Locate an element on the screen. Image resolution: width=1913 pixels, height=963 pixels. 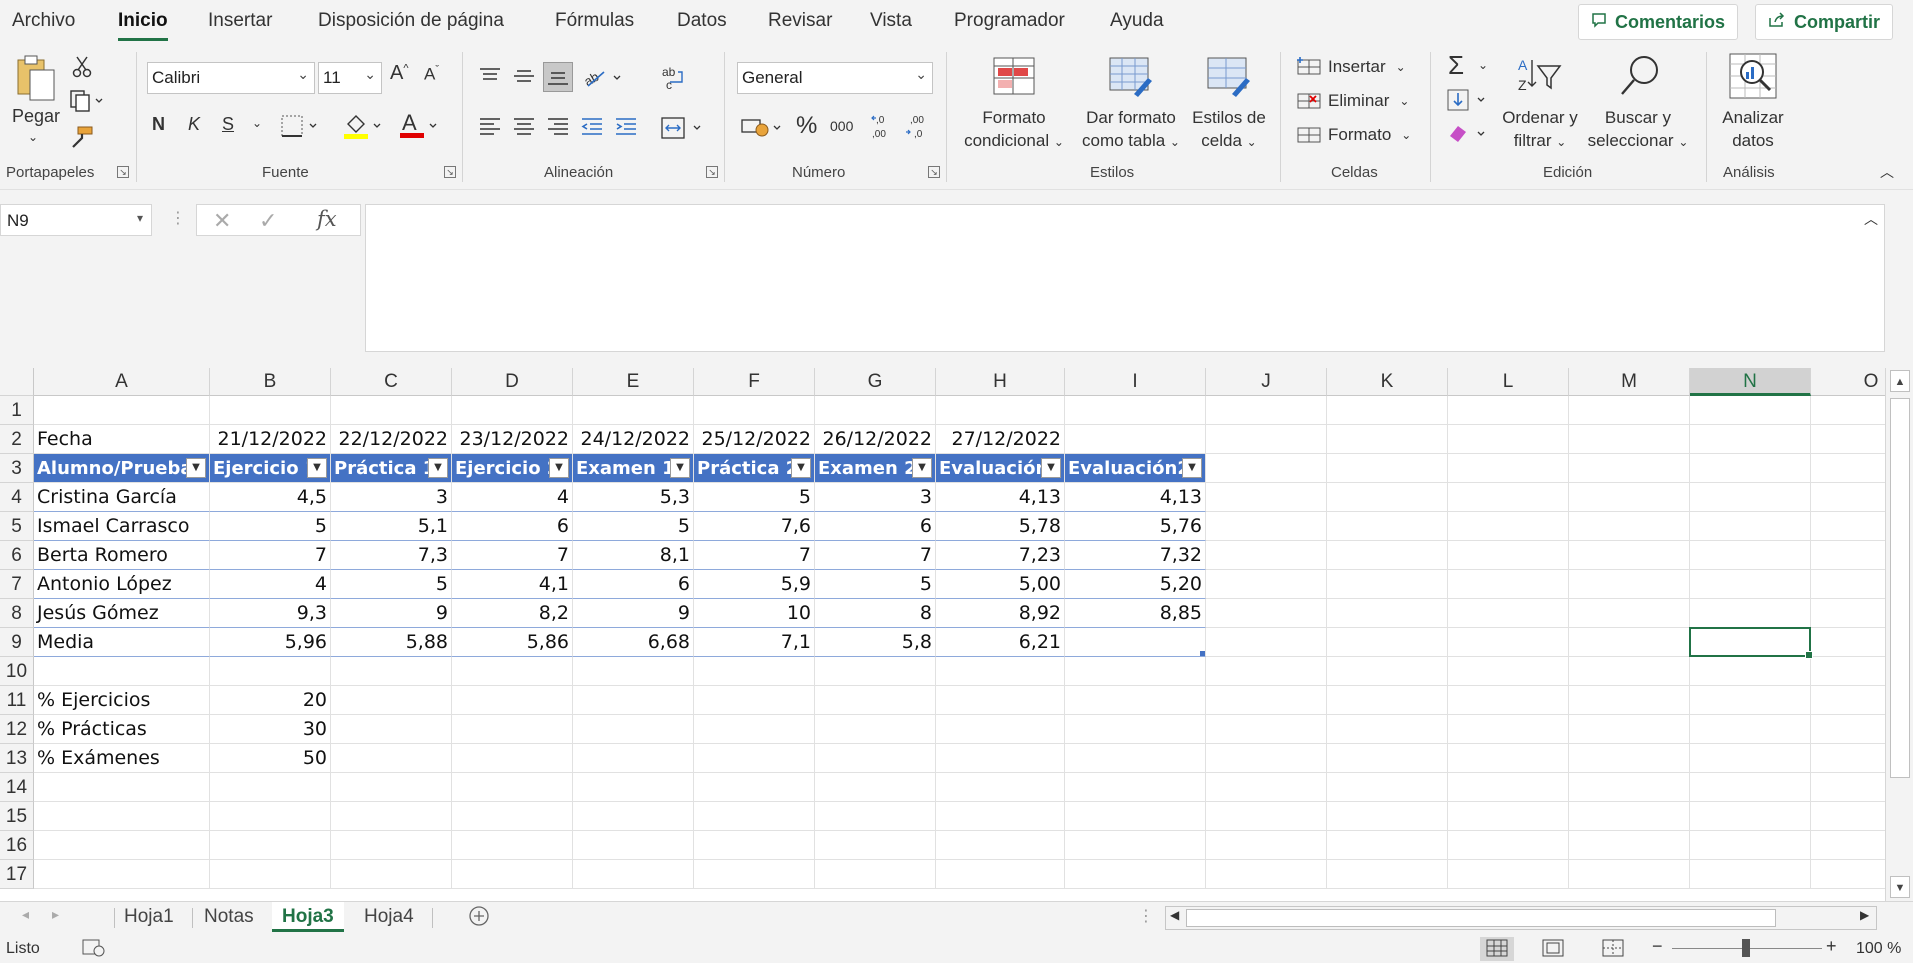
grade-cell: 5,9 is located at coordinates (754, 584).